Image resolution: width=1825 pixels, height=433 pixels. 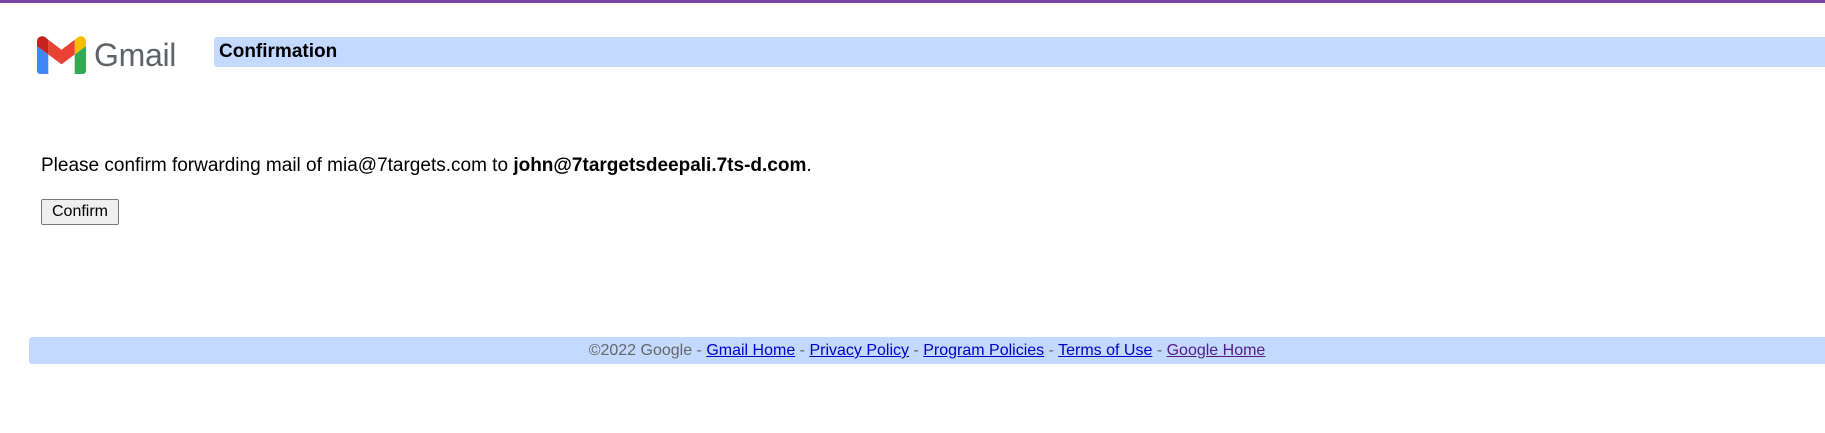 I want to click on gmail-logo: Gmail, so click(x=106, y=55).